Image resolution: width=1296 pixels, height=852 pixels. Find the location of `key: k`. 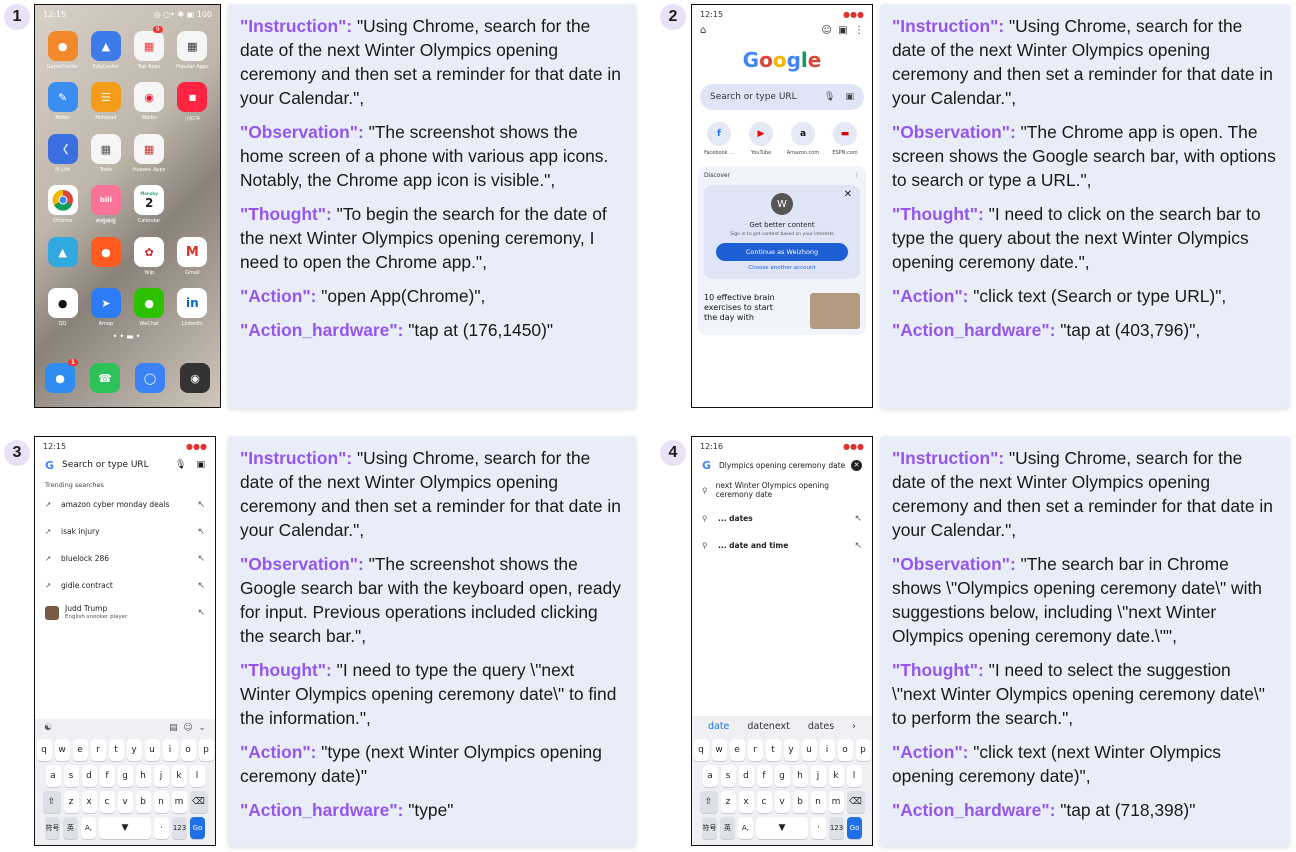

key: k is located at coordinates (179, 776).